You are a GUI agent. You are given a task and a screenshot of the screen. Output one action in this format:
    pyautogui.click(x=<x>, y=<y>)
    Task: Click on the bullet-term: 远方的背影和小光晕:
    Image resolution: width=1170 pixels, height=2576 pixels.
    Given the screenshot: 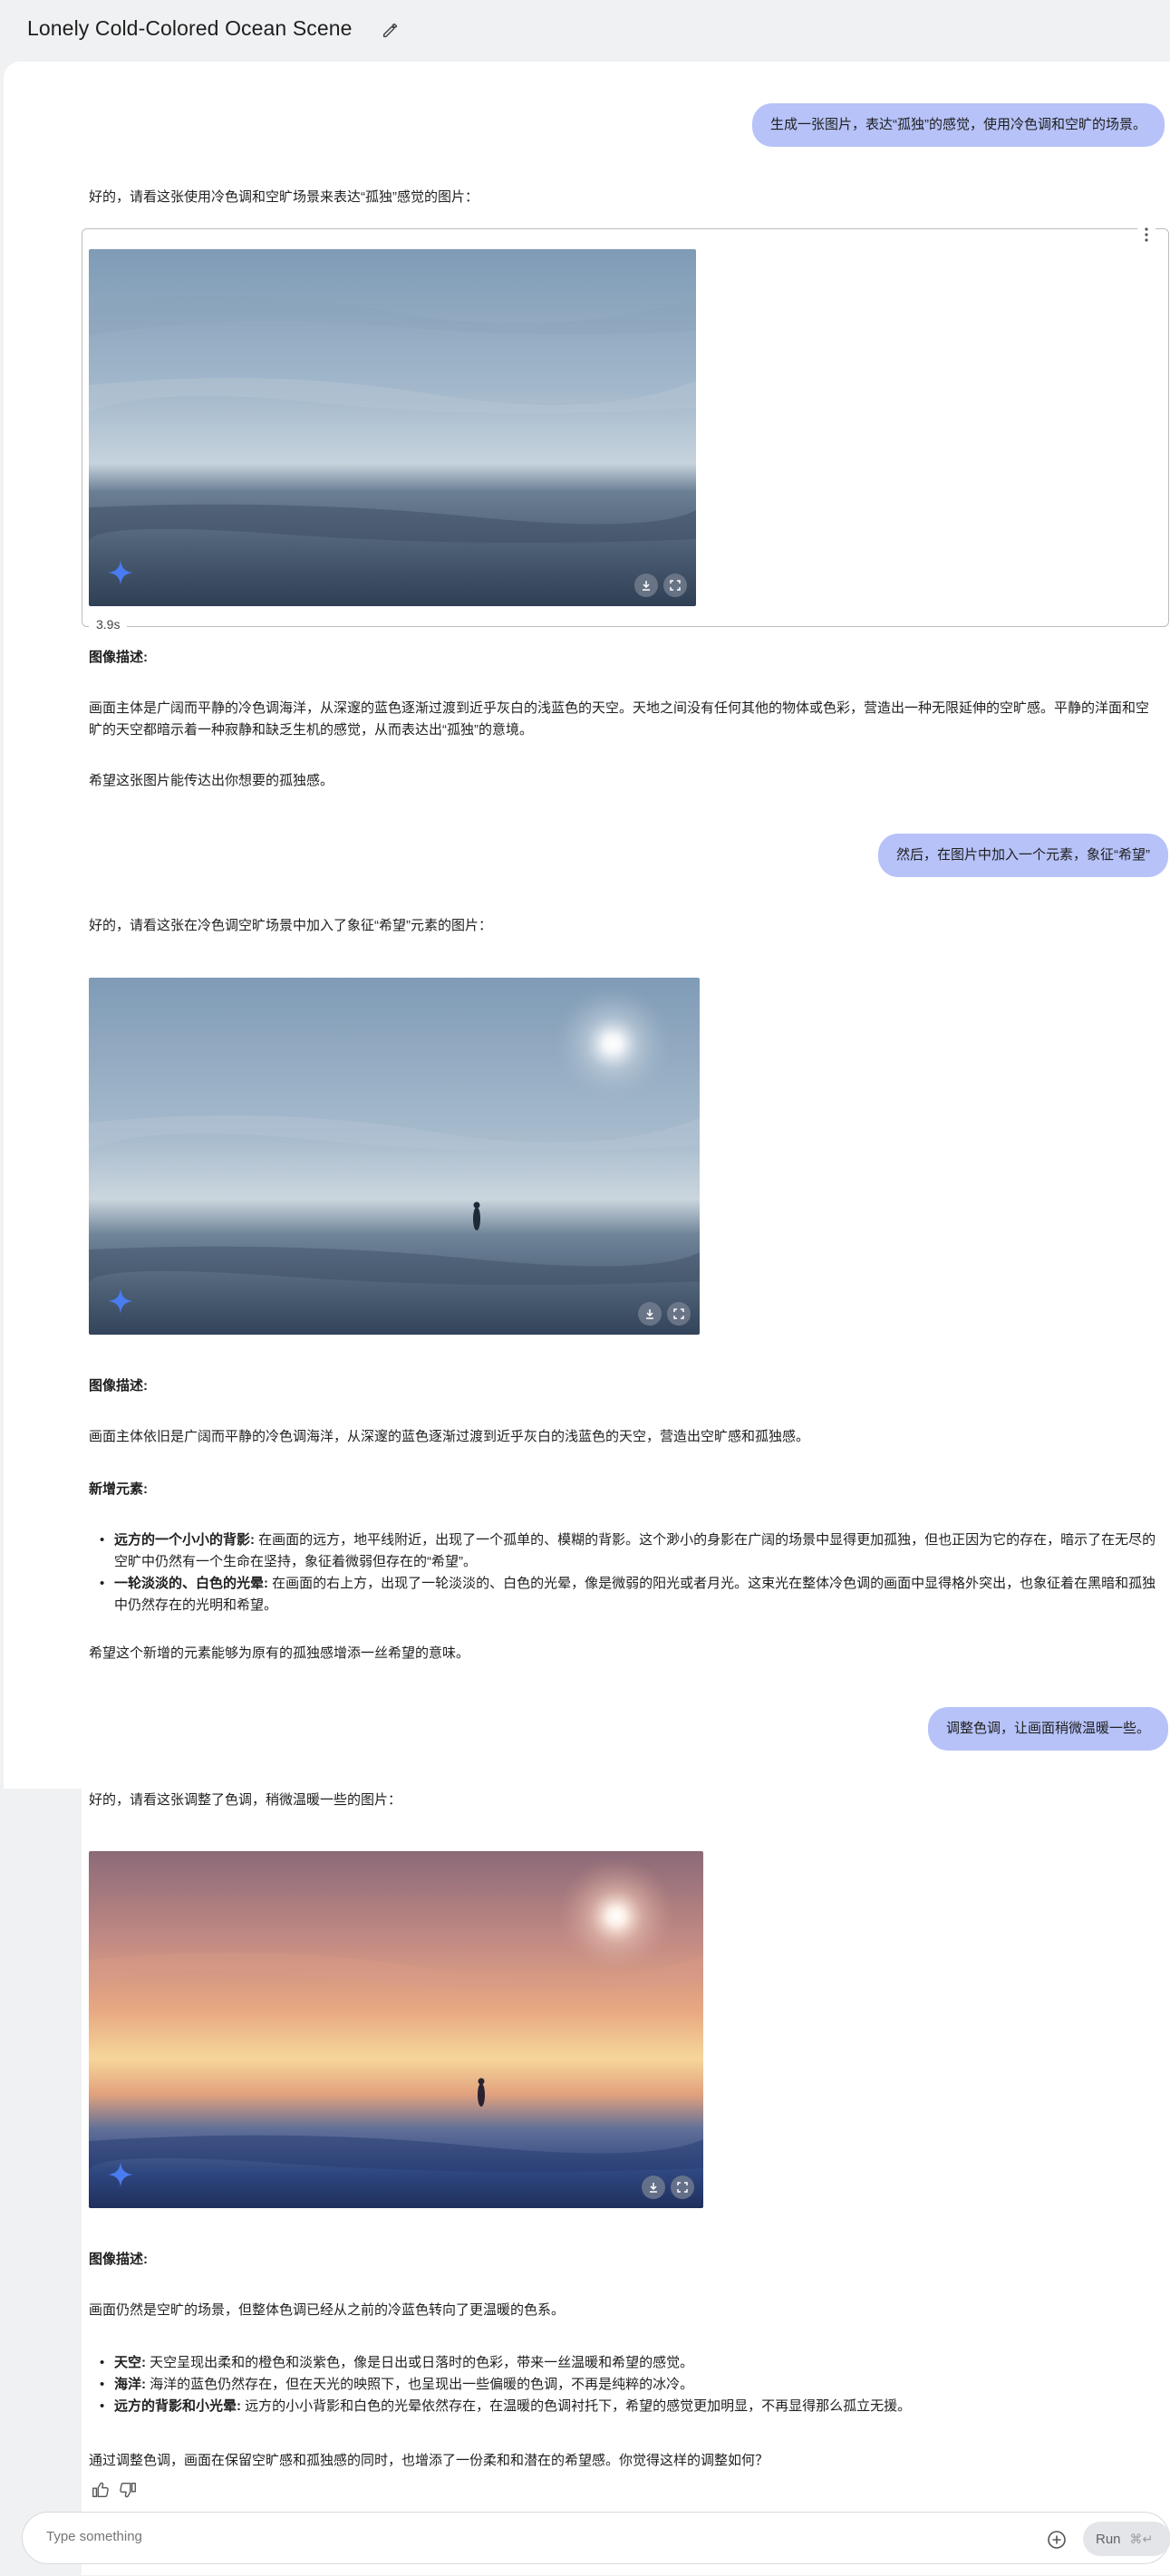 What is the action you would take?
    pyautogui.click(x=177, y=2406)
    